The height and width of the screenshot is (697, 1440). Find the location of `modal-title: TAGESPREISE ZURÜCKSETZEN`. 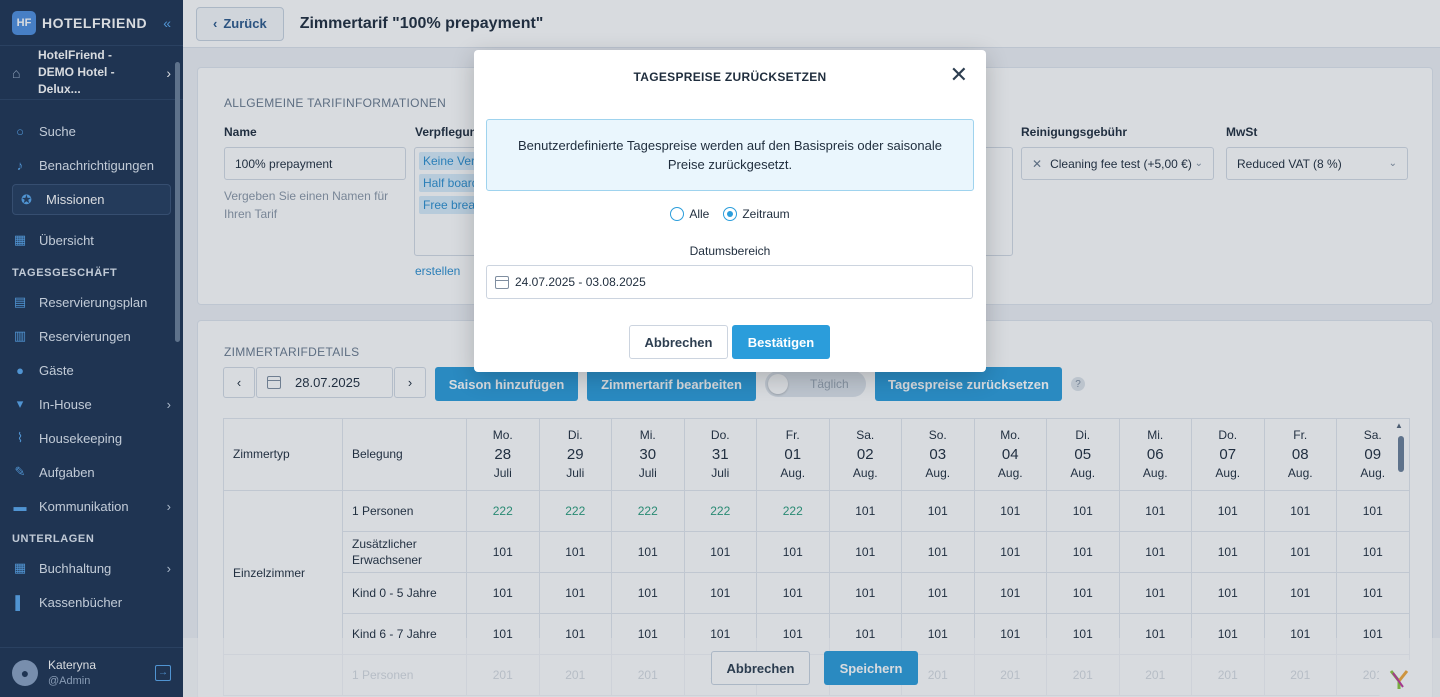

modal-title: TAGESPREISE ZURÜCKSETZEN is located at coordinates (730, 77).